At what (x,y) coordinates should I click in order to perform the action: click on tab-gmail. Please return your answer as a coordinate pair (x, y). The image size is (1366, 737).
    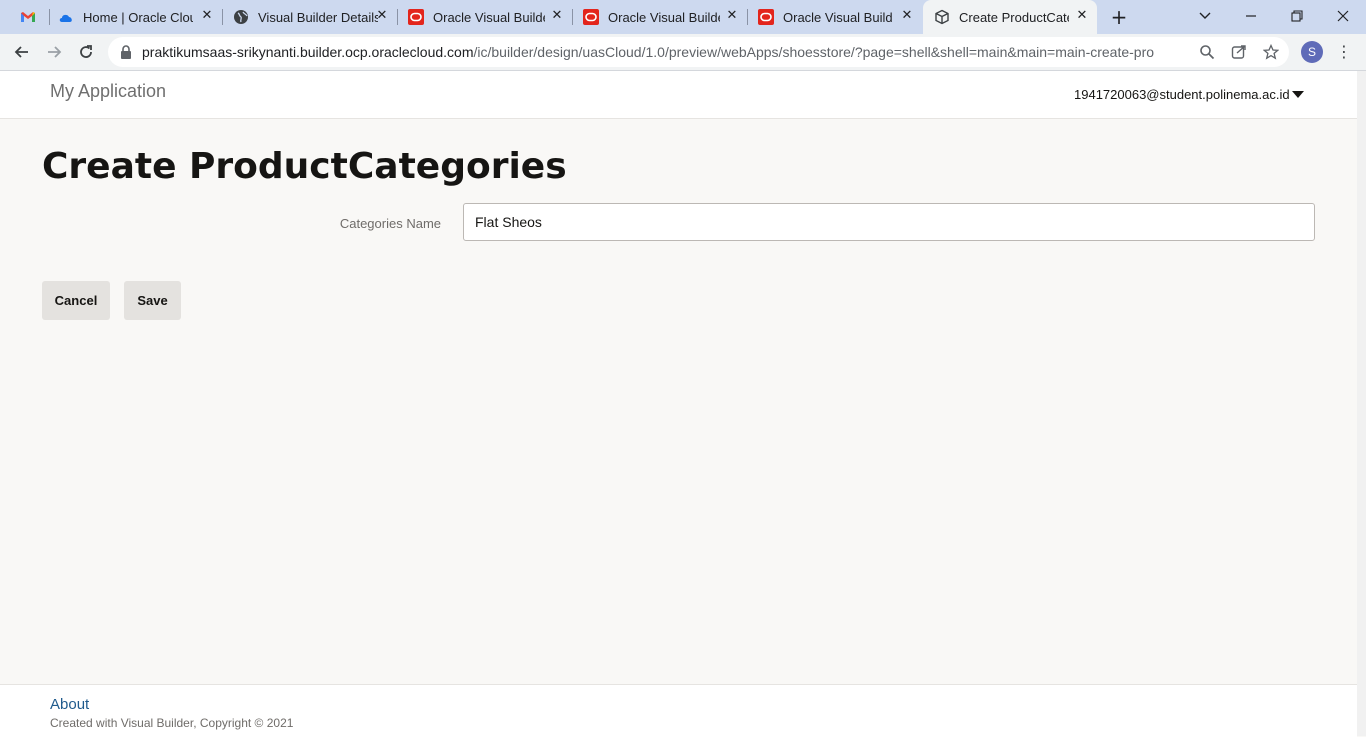
    Looking at the image, I should click on (30, 17).